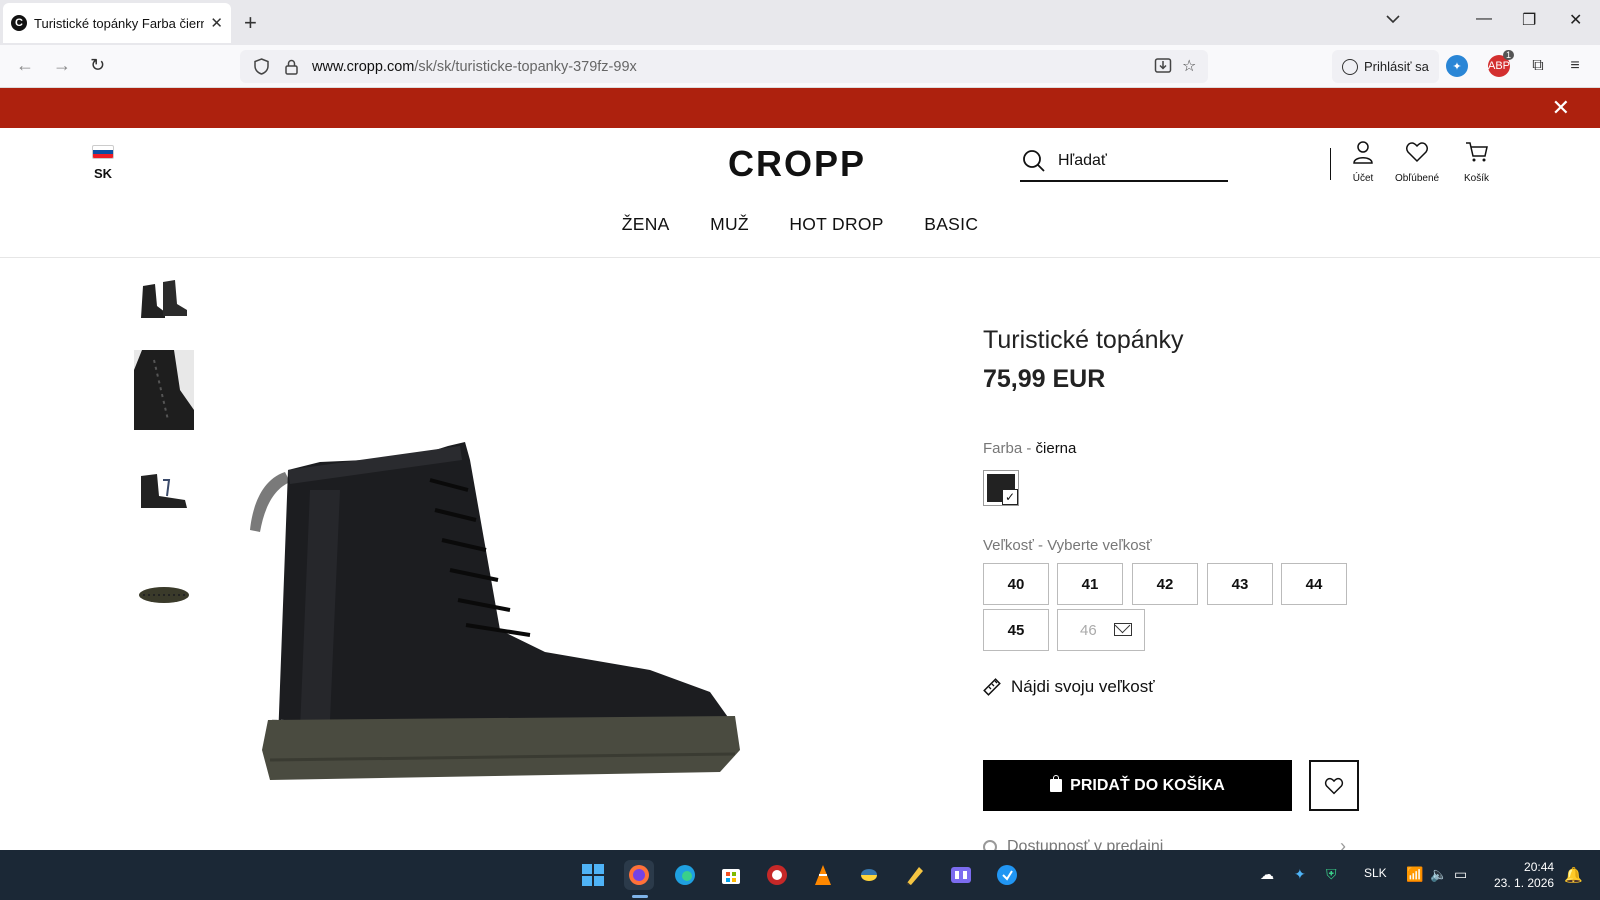 The image size is (1600, 900). I want to click on boot-closeup-image, so click(164, 390).